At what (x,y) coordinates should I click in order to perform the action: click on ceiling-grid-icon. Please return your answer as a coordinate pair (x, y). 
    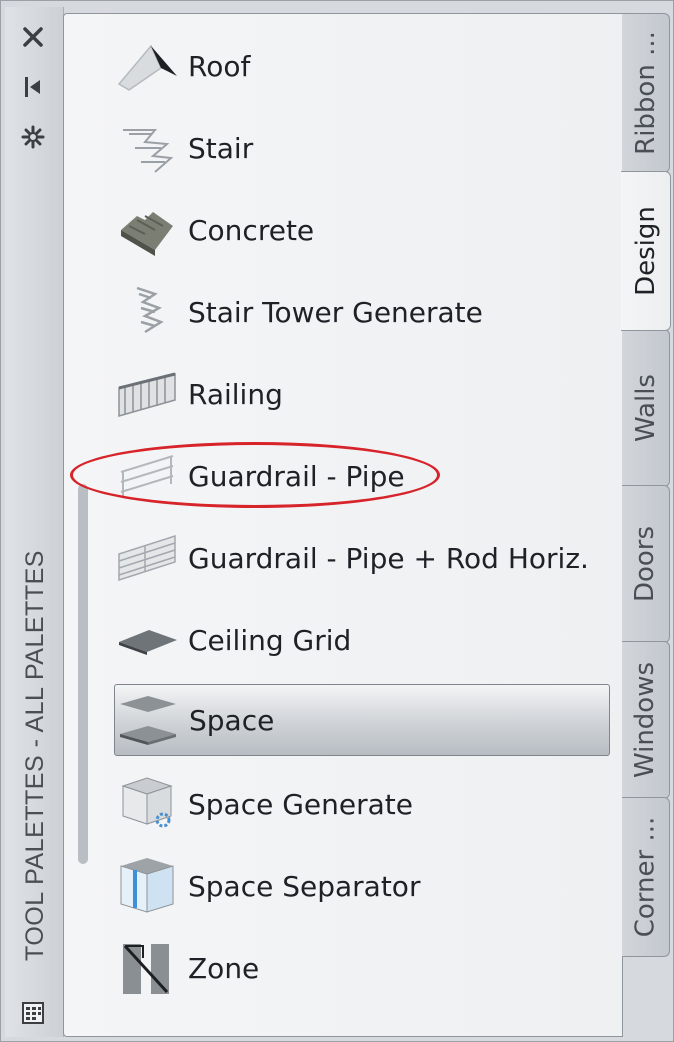
    Looking at the image, I should click on (147, 640).